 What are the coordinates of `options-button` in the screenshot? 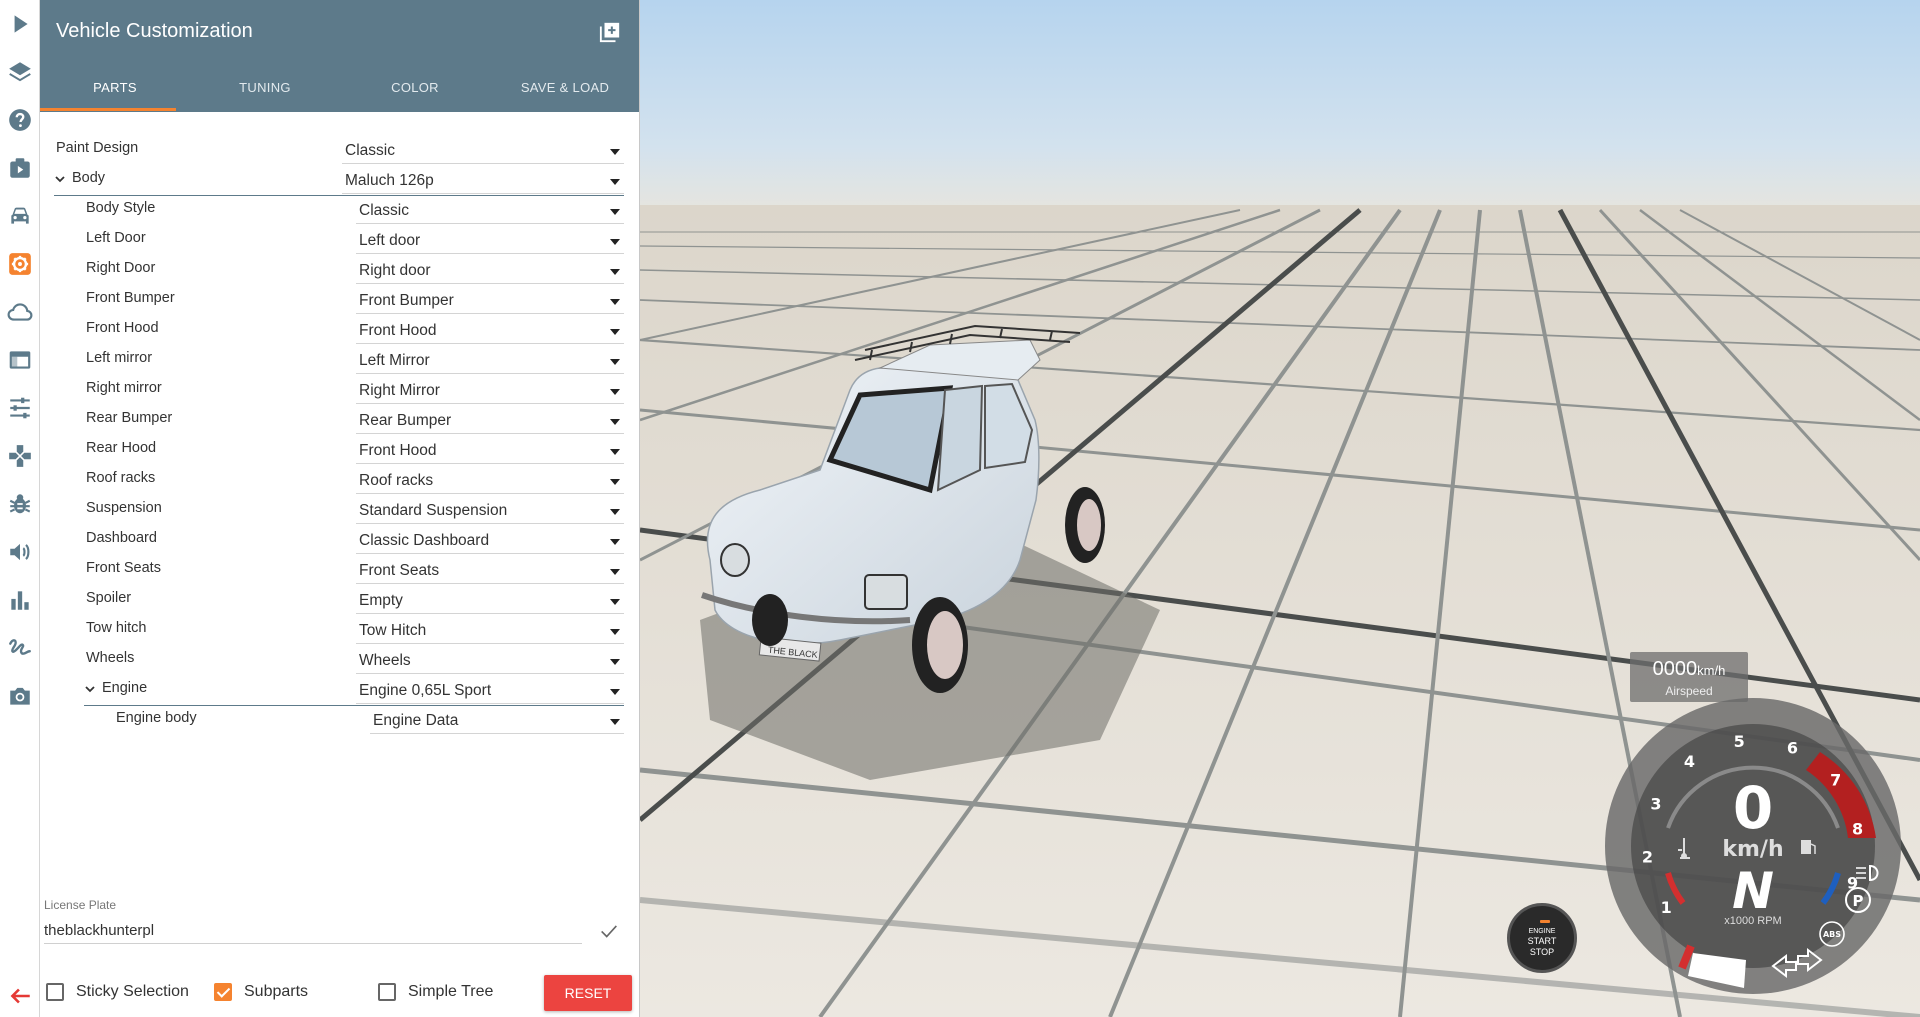 It's located at (20, 408).